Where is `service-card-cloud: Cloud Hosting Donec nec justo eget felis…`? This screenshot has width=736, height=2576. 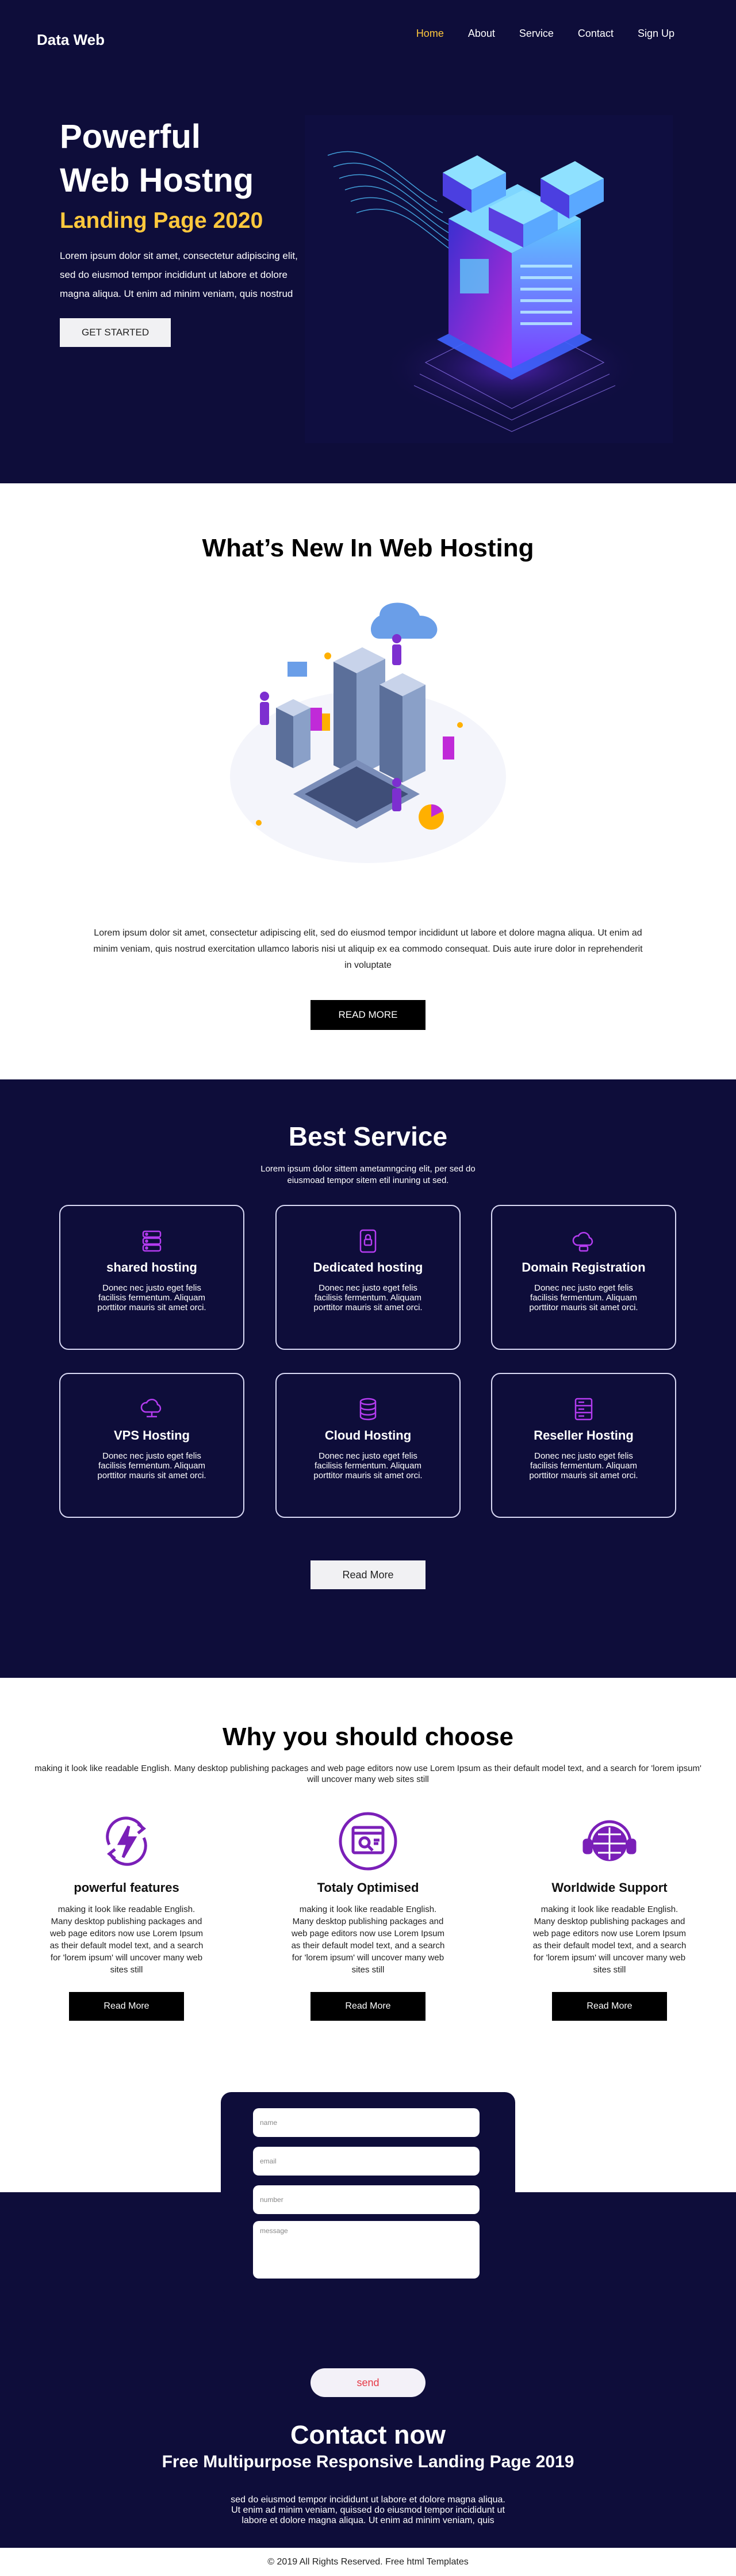
service-card-cloud: Cloud Hosting Donec nec justo eget felis… is located at coordinates (368, 1445).